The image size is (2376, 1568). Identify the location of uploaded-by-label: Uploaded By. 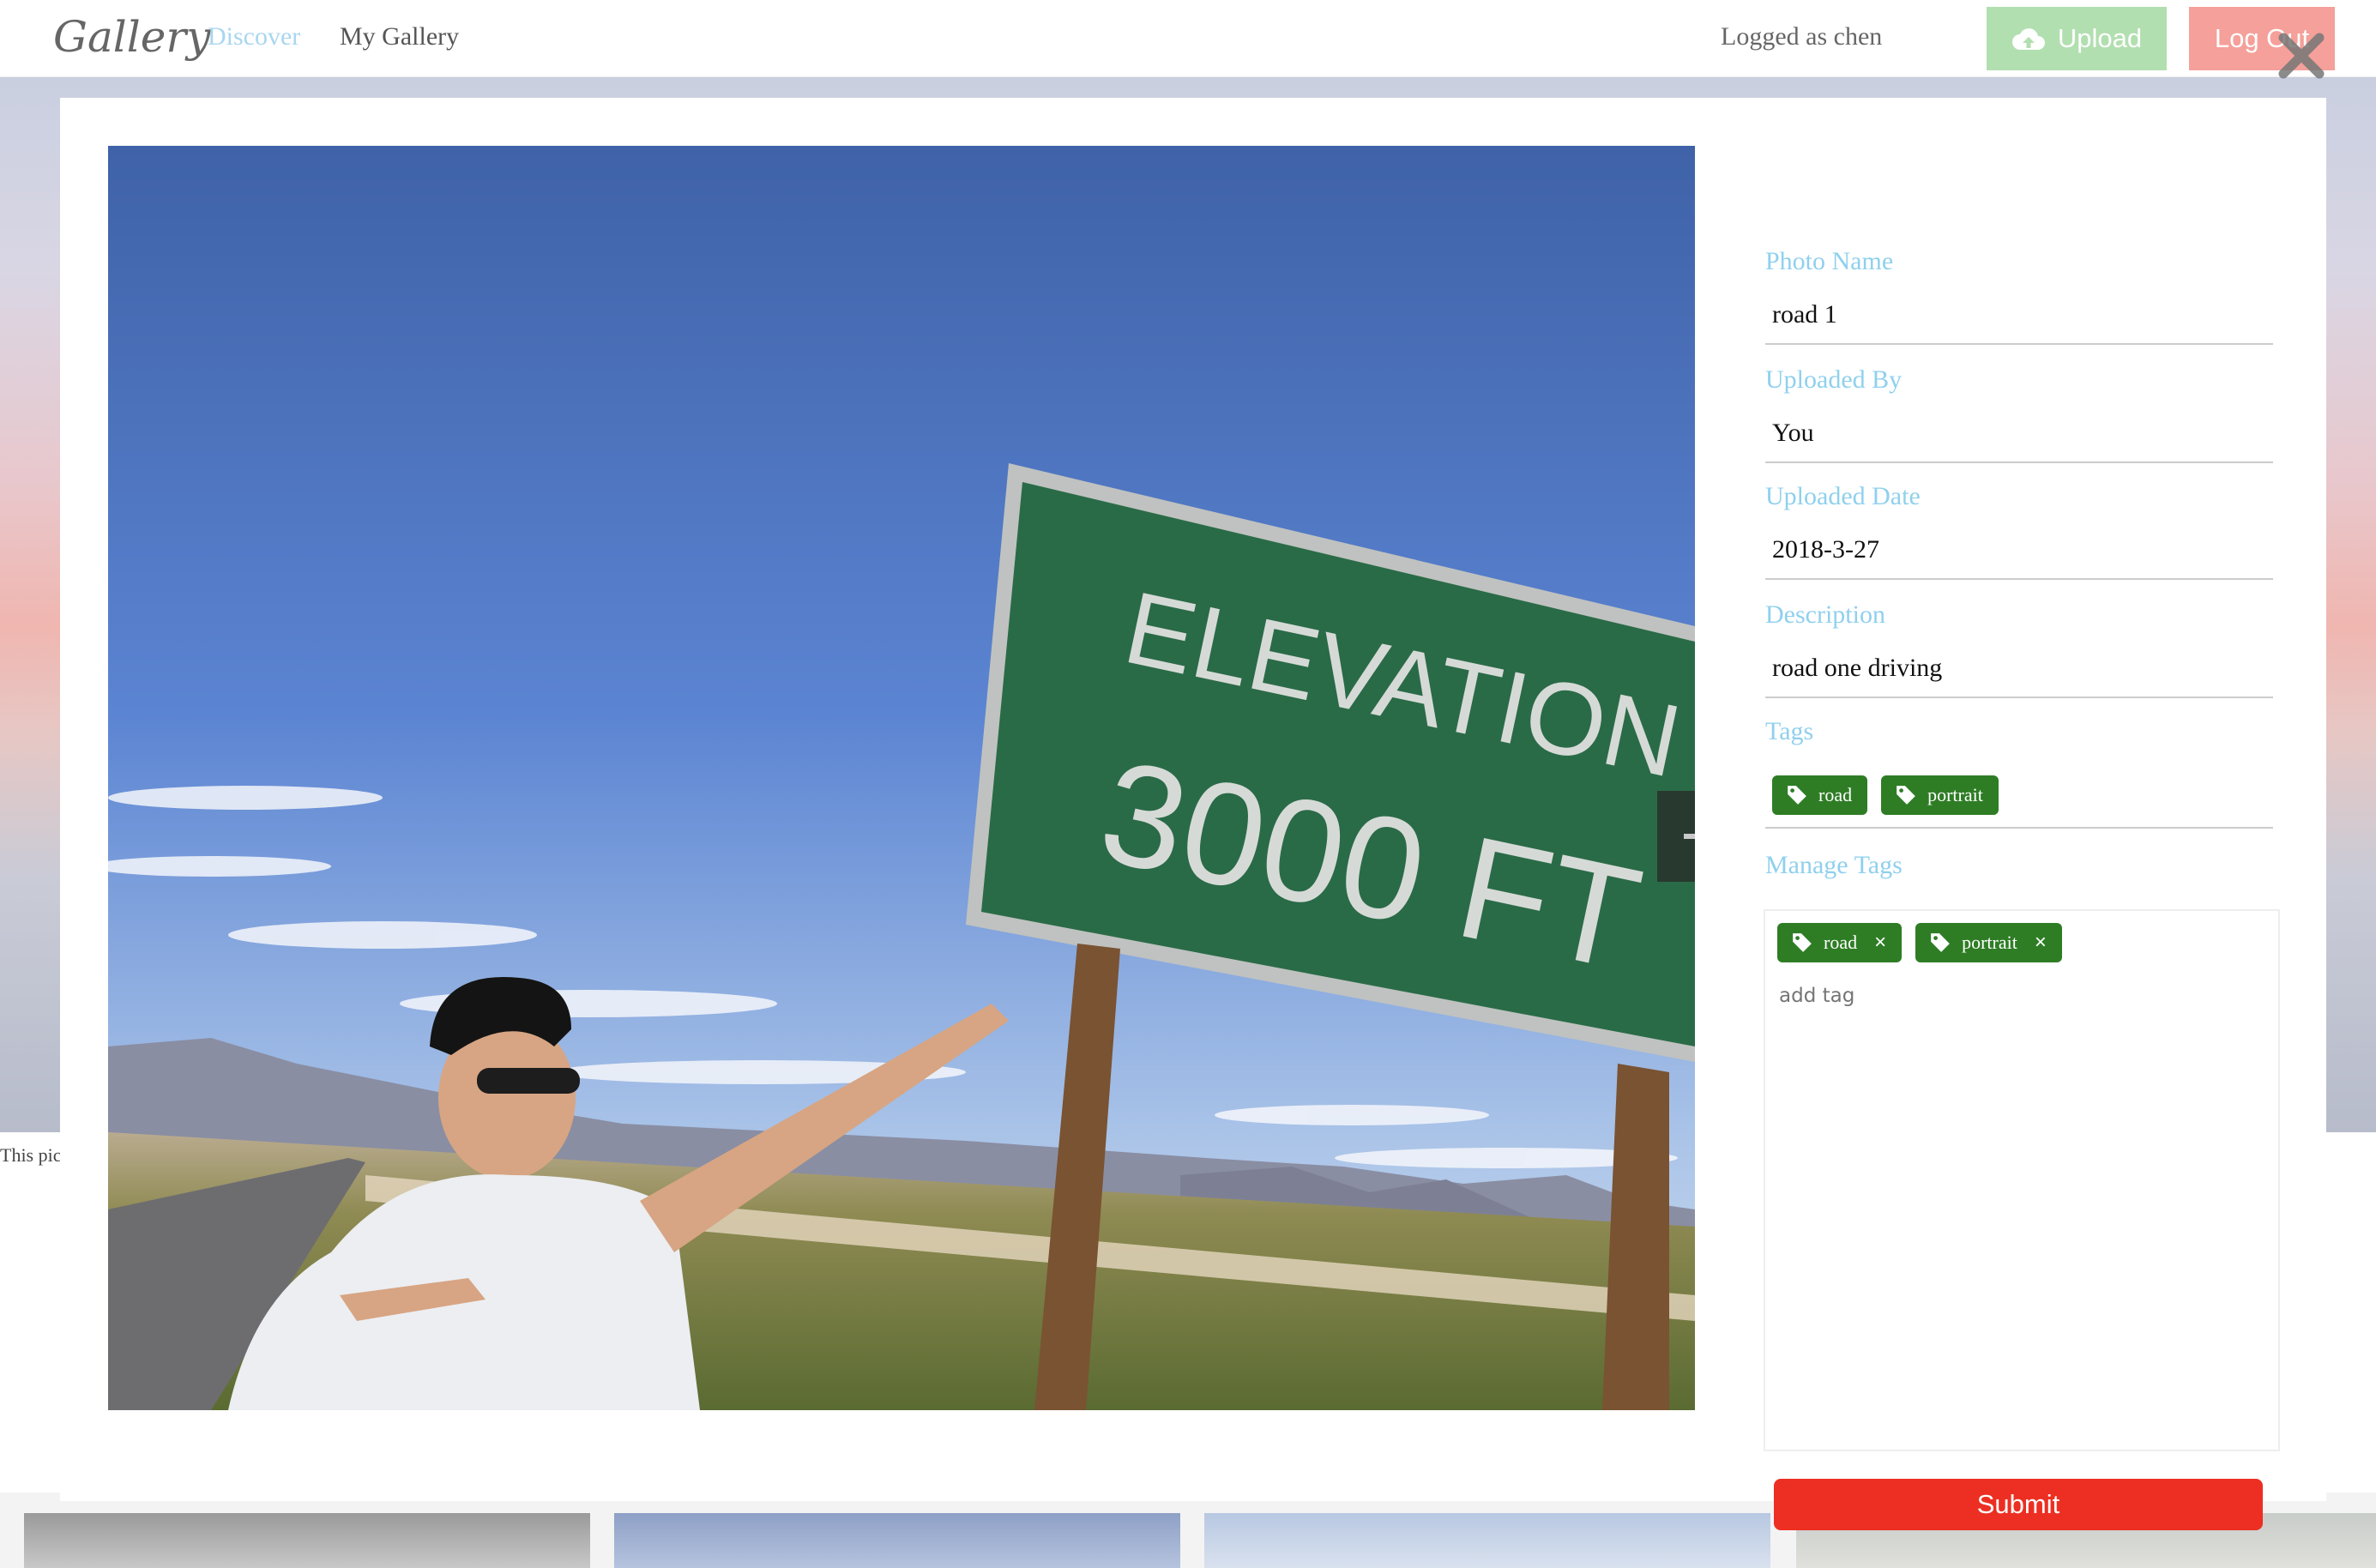
(1834, 379).